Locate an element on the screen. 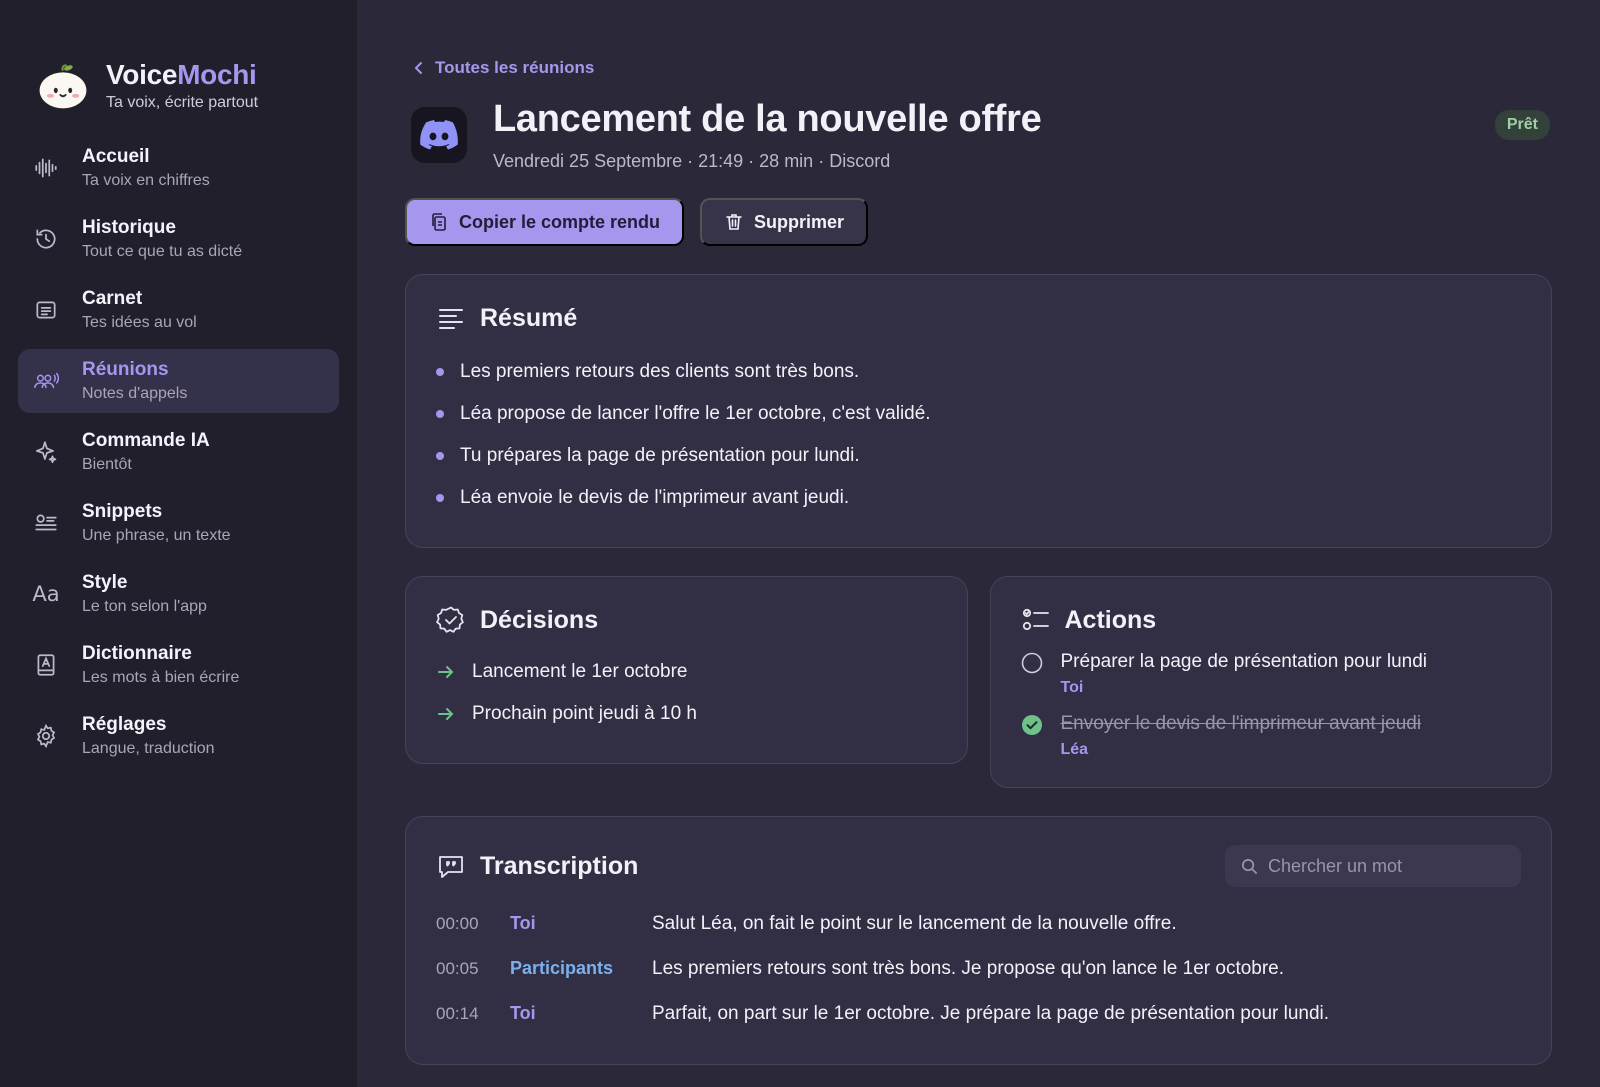  decisions-title-label: Décisions is located at coordinates (539, 619).